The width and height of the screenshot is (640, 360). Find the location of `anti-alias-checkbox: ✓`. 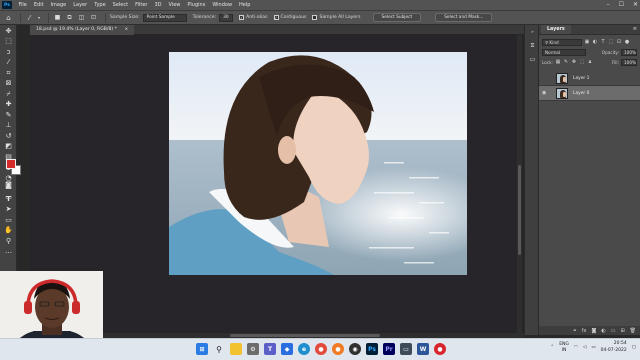

anti-alias-checkbox: ✓ is located at coordinates (242, 17).